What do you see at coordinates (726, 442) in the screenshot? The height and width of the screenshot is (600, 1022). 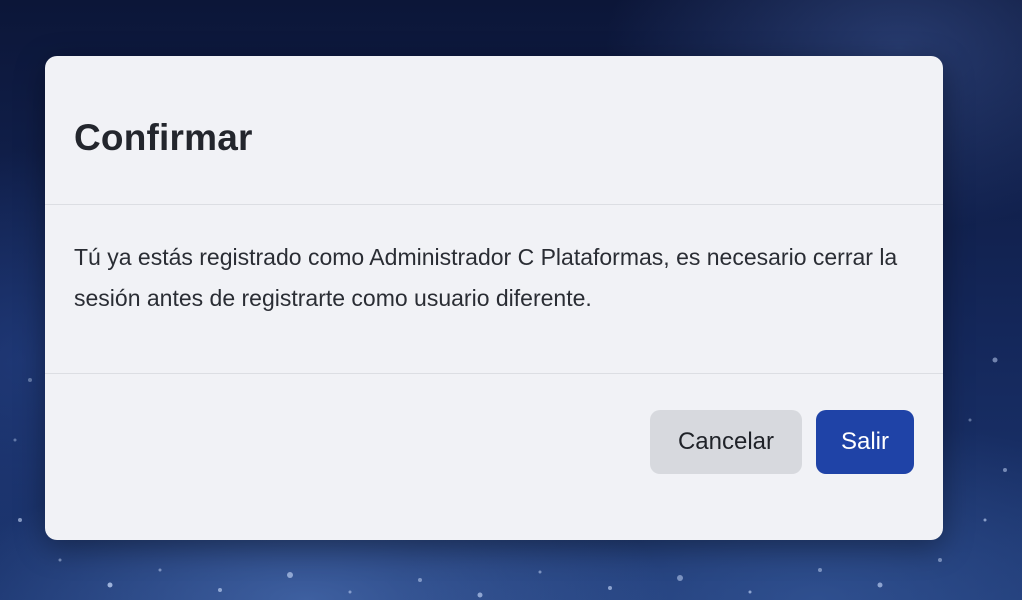 I see `cancel-button: Cancelar` at bounding box center [726, 442].